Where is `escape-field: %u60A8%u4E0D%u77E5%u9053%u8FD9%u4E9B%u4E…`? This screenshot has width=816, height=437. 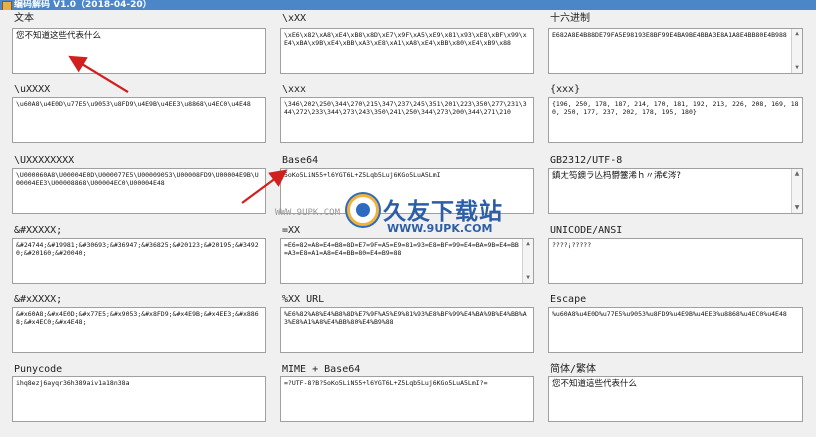
escape-field: %u60A8%u4E0D%u77E5%u9053%u8FD9%u4E9B%u4E… is located at coordinates (675, 330).